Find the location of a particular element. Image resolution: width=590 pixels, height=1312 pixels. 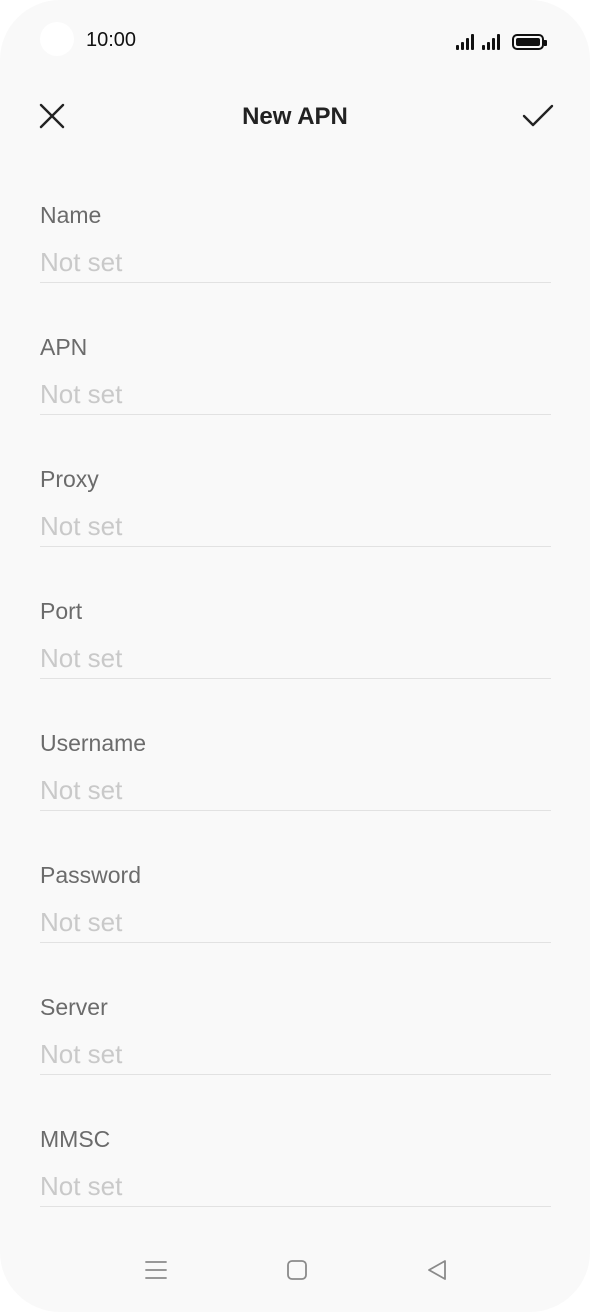

app-bar: New APN is located at coordinates (295, 116).